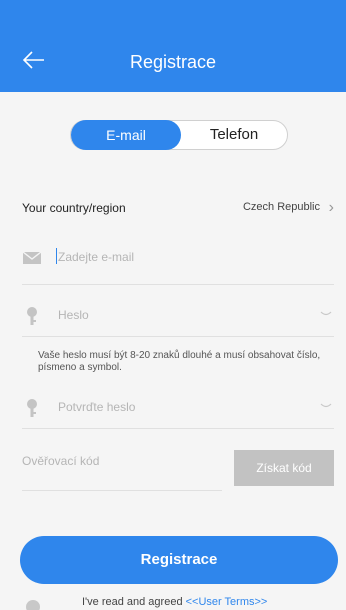  Describe the element at coordinates (74, 208) in the screenshot. I see `country-label: Your country/region` at that location.